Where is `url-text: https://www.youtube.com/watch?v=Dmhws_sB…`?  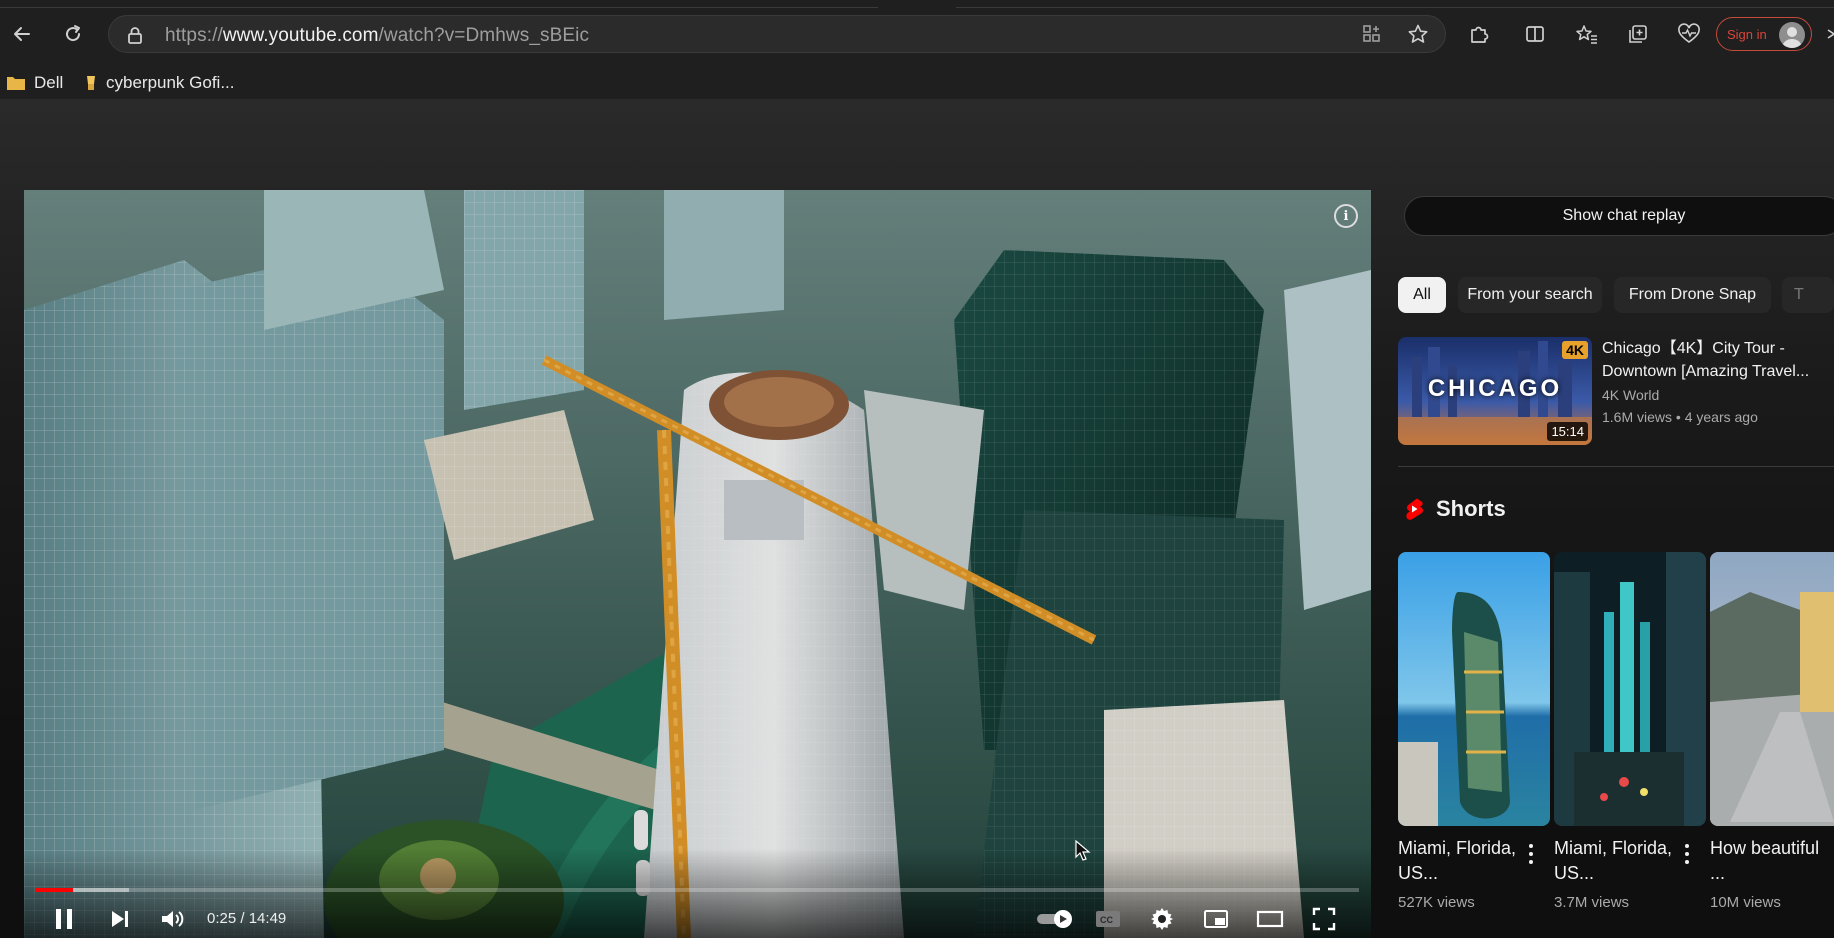 url-text: https://www.youtube.com/watch?v=Dmhws_sB… is located at coordinates (377, 36).